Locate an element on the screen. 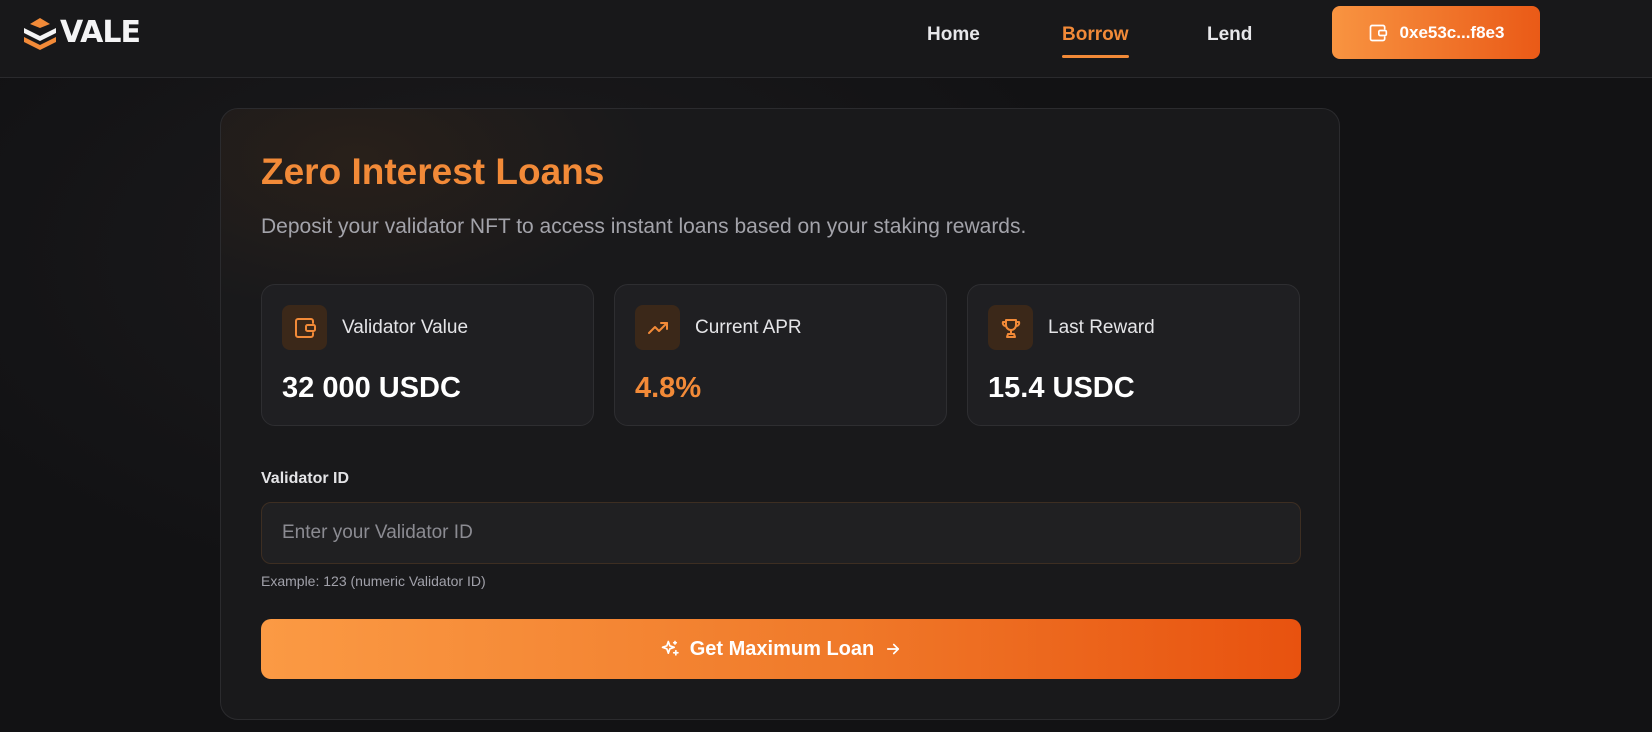 Image resolution: width=1652 pixels, height=732 pixels. validator-id-hint: Example: 123 (numeric Validator ID) is located at coordinates (373, 581).